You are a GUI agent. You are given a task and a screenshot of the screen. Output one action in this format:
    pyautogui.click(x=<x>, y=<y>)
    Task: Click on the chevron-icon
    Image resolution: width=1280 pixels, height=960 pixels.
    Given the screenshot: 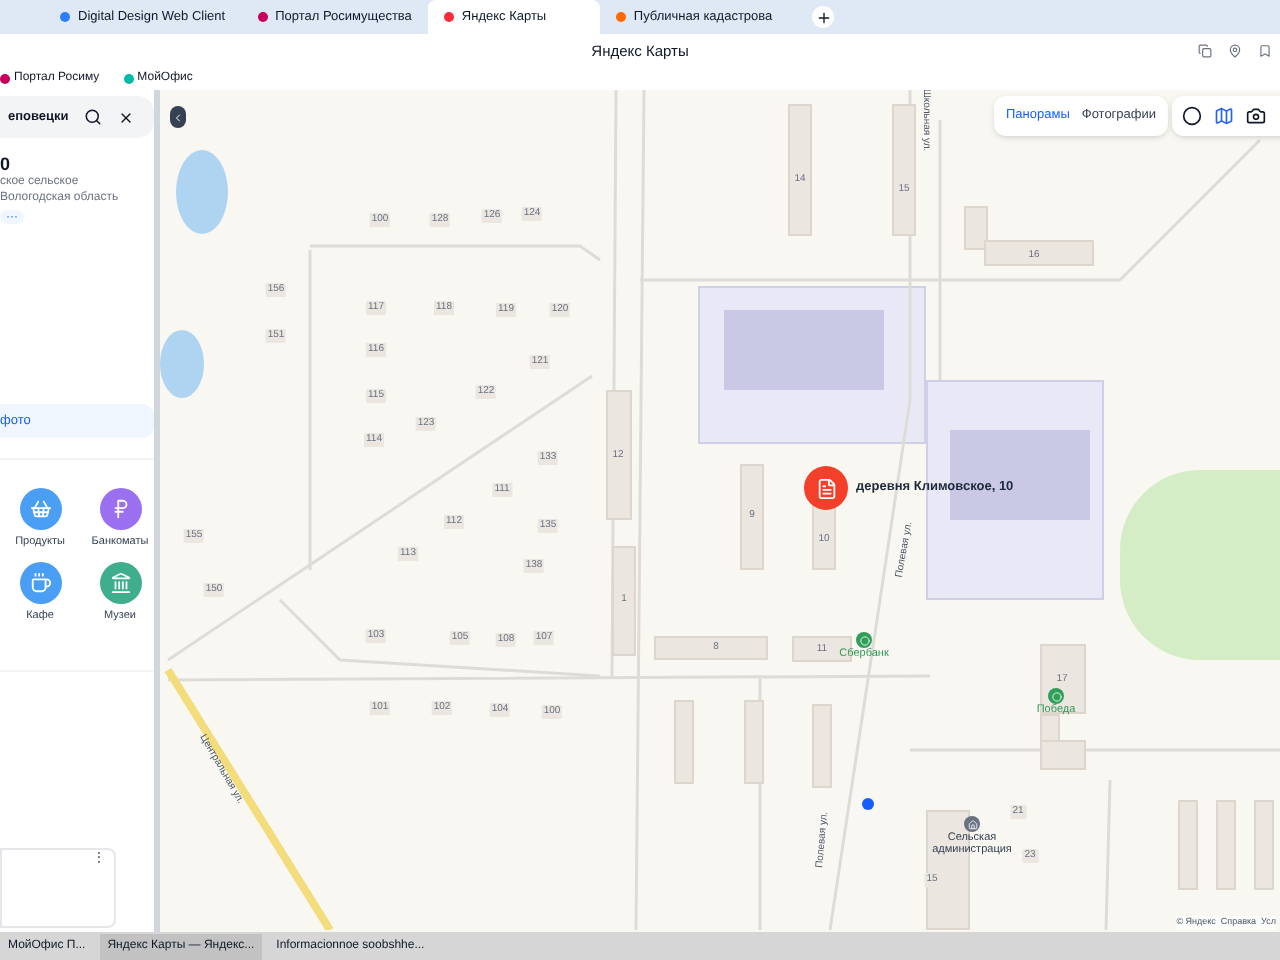 What is the action you would take?
    pyautogui.click(x=178, y=117)
    